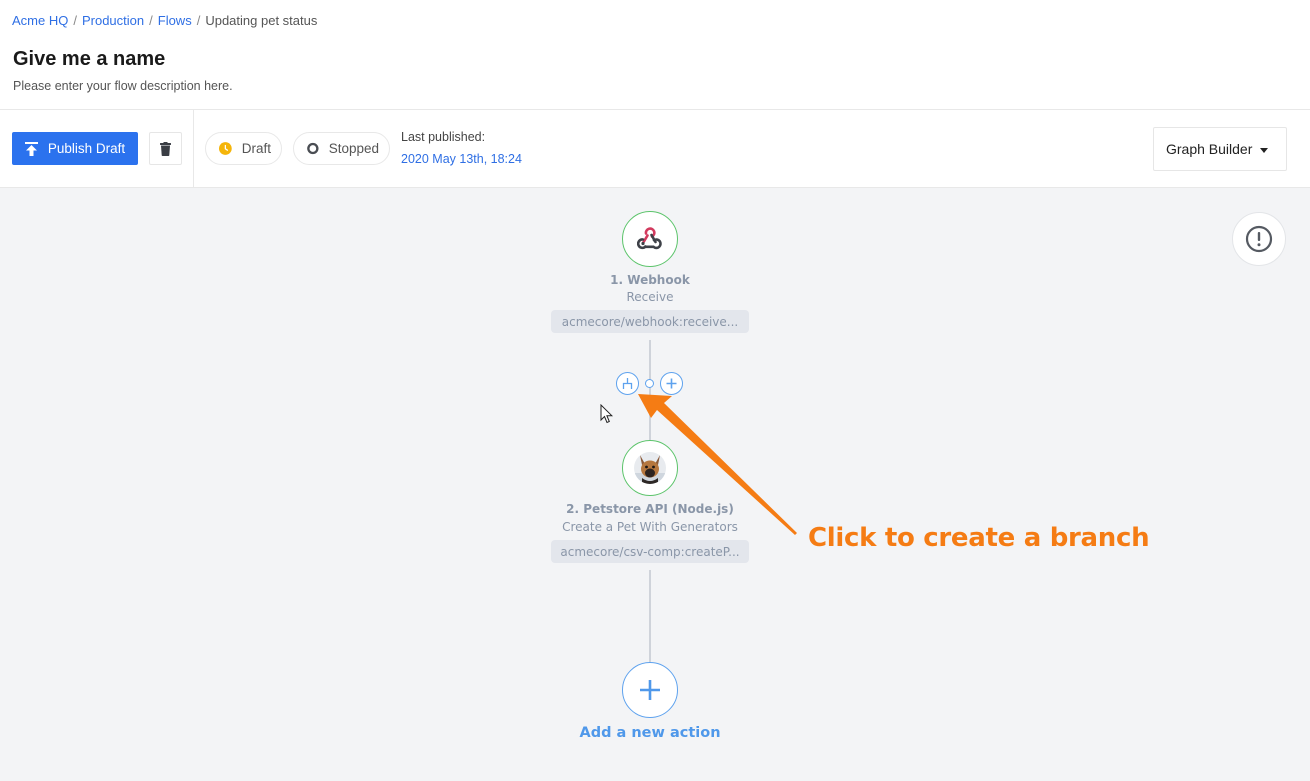 The height and width of the screenshot is (781, 1310). I want to click on publish-draft-label: Publish Draft, so click(86, 148).